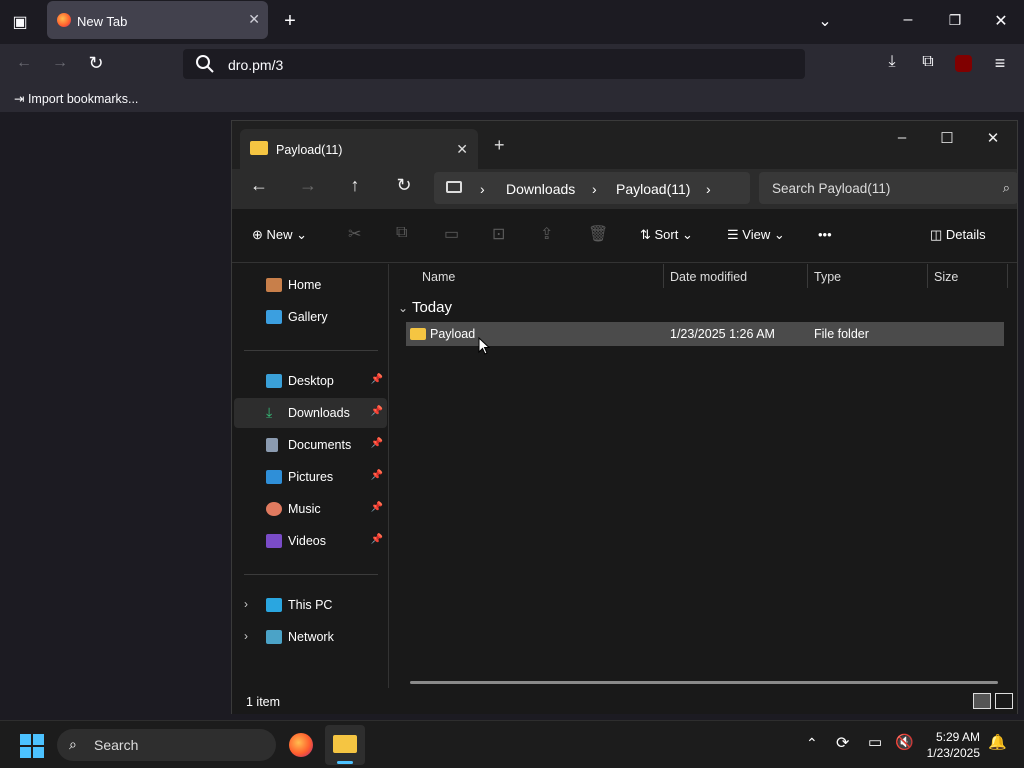 This screenshot has width=1024, height=768. Describe the element at coordinates (1006, 187) in the screenshot. I see `search-icon: ⌕` at that location.